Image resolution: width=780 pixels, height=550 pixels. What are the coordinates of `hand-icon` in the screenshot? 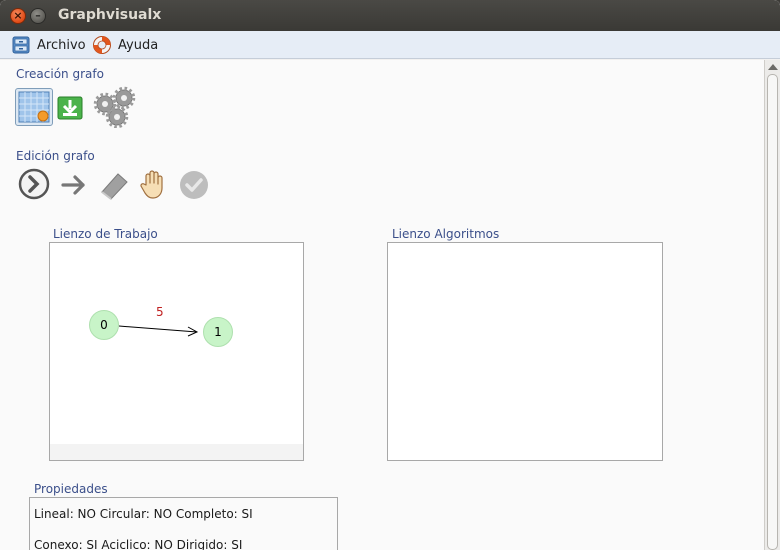 It's located at (151, 184).